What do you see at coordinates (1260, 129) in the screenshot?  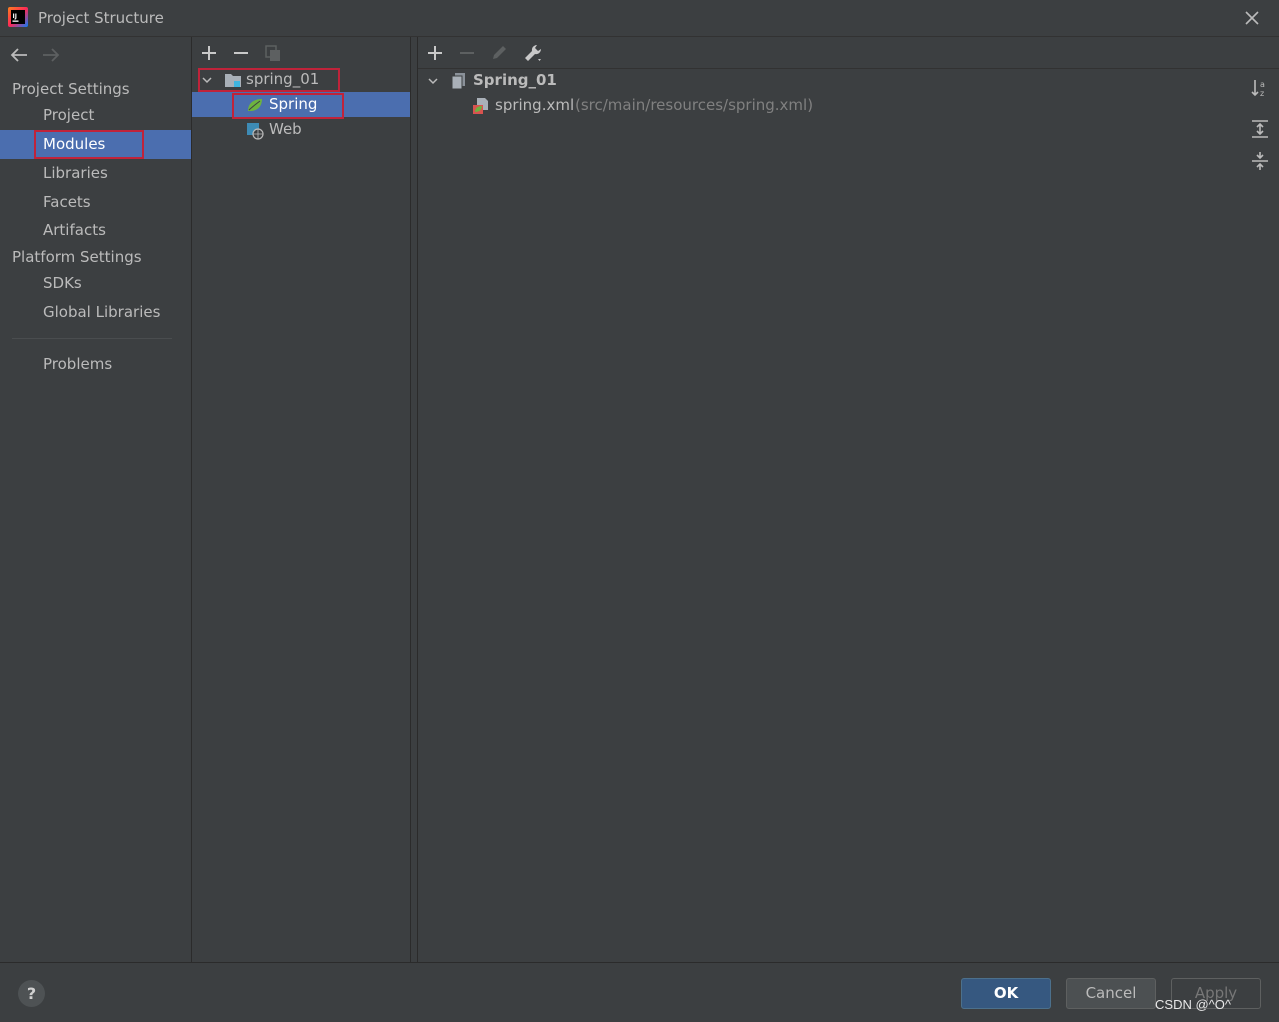 I see `expand-all-icon` at bounding box center [1260, 129].